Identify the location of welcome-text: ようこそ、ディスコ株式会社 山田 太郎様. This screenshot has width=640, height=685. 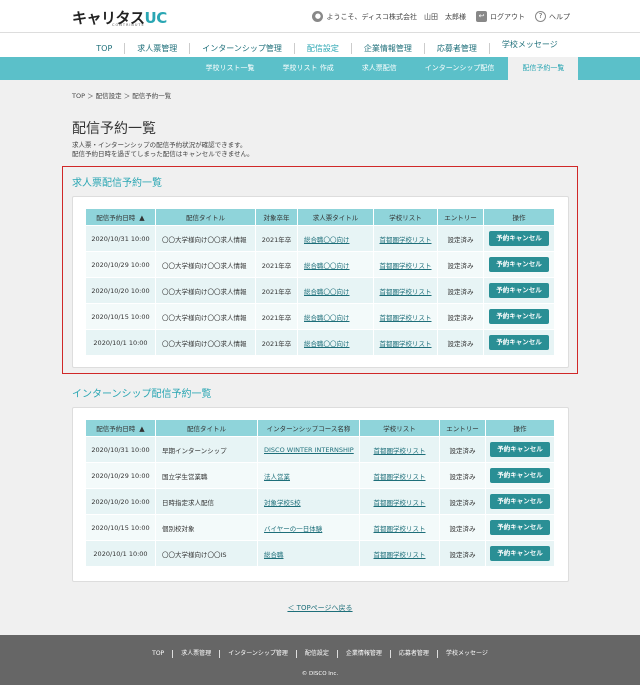
(396, 16).